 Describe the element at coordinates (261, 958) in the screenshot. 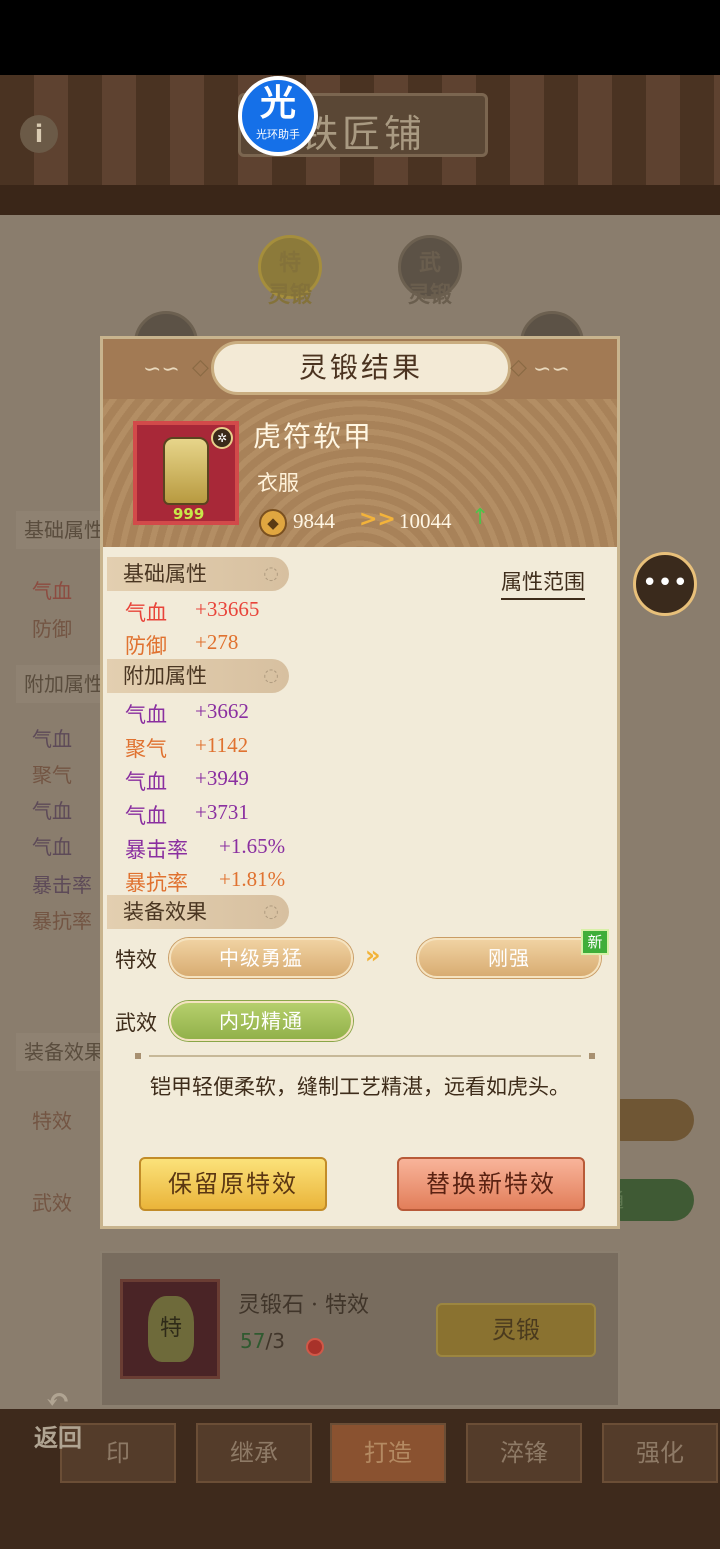

I see `special-effect-old: 中级勇猛` at that location.